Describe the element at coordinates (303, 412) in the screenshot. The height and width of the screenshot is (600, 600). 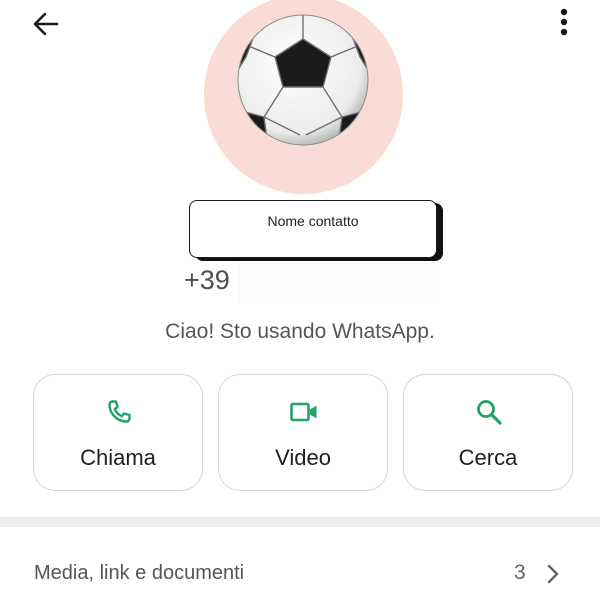
I see `videocam-icon` at that location.